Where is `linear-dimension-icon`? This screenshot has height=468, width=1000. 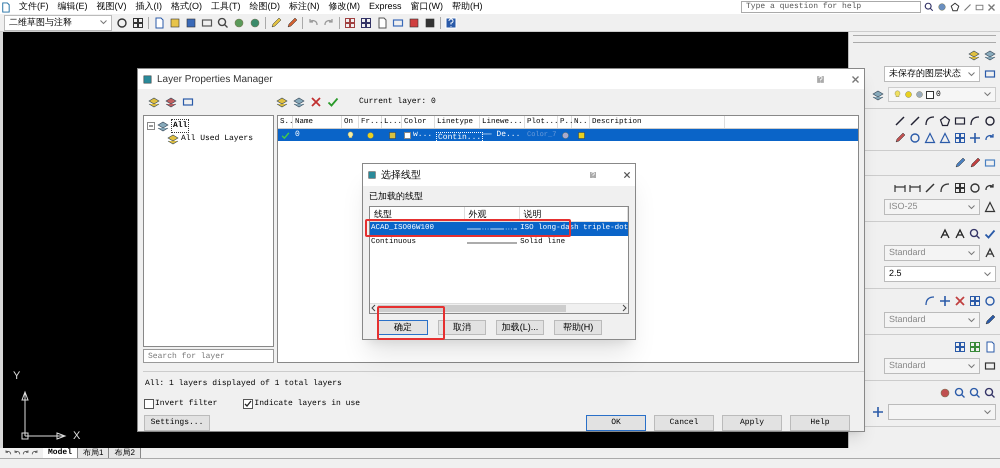 linear-dimension-icon is located at coordinates (900, 188).